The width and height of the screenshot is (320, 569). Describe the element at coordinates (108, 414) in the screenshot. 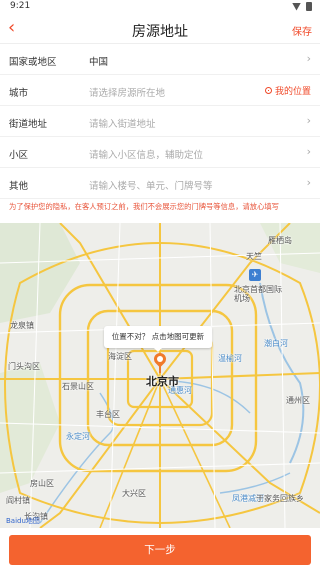

I see `map-label: 丰台区` at that location.